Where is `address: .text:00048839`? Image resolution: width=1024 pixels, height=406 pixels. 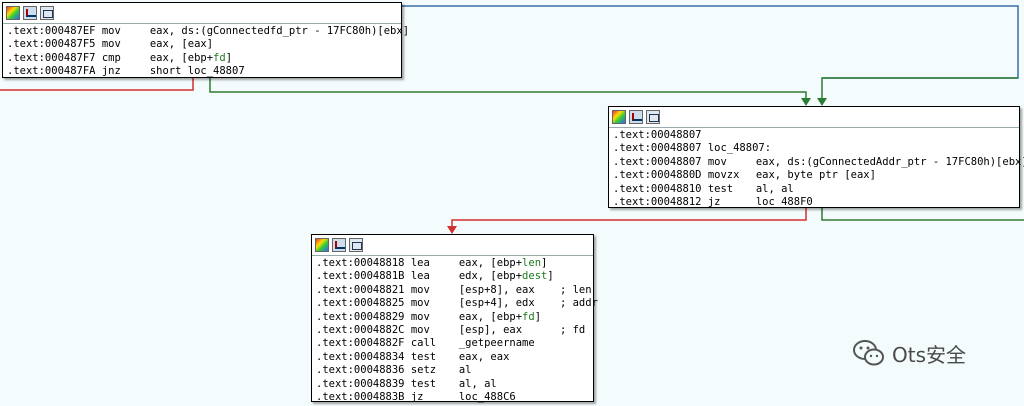
address: .text:00048839 is located at coordinates (363, 383).